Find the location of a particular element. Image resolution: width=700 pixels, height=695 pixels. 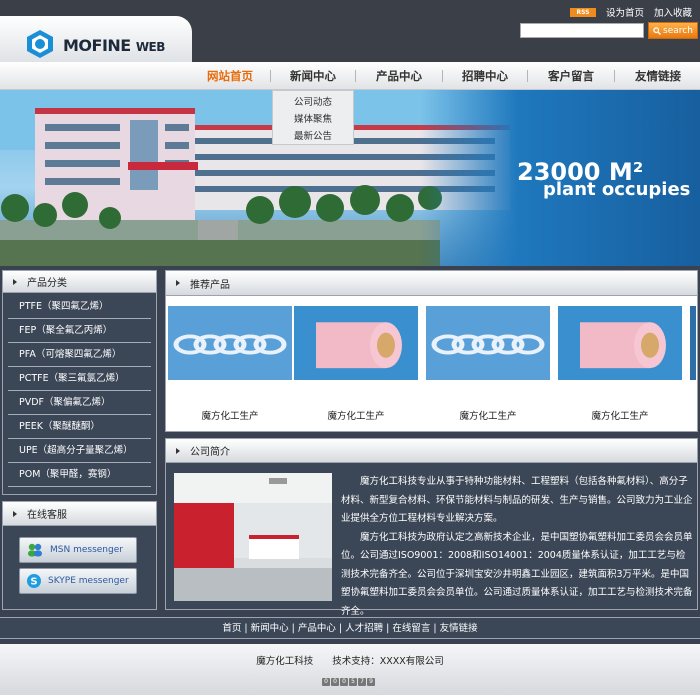

category-item-ptfe: PTFE（聚四氟乙烯） is located at coordinates (79, 307).